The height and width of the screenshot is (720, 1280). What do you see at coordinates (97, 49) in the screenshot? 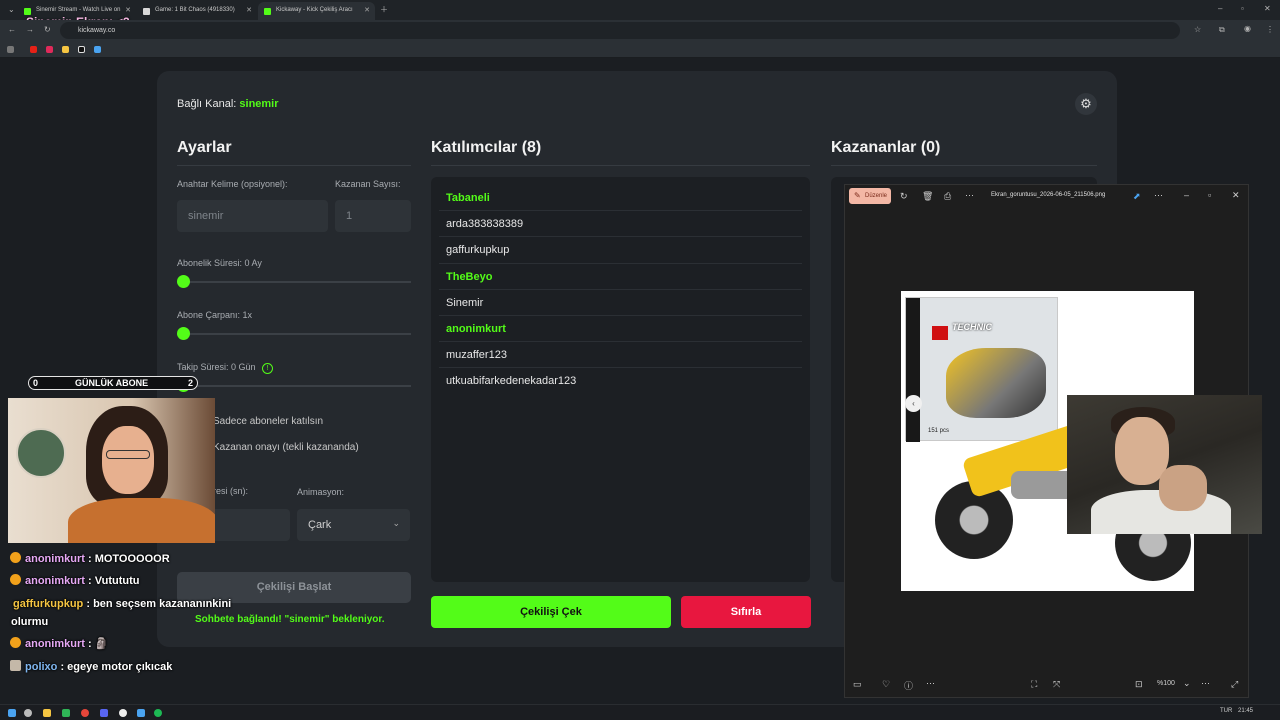
I see `bookmark-star-icon` at bounding box center [97, 49].